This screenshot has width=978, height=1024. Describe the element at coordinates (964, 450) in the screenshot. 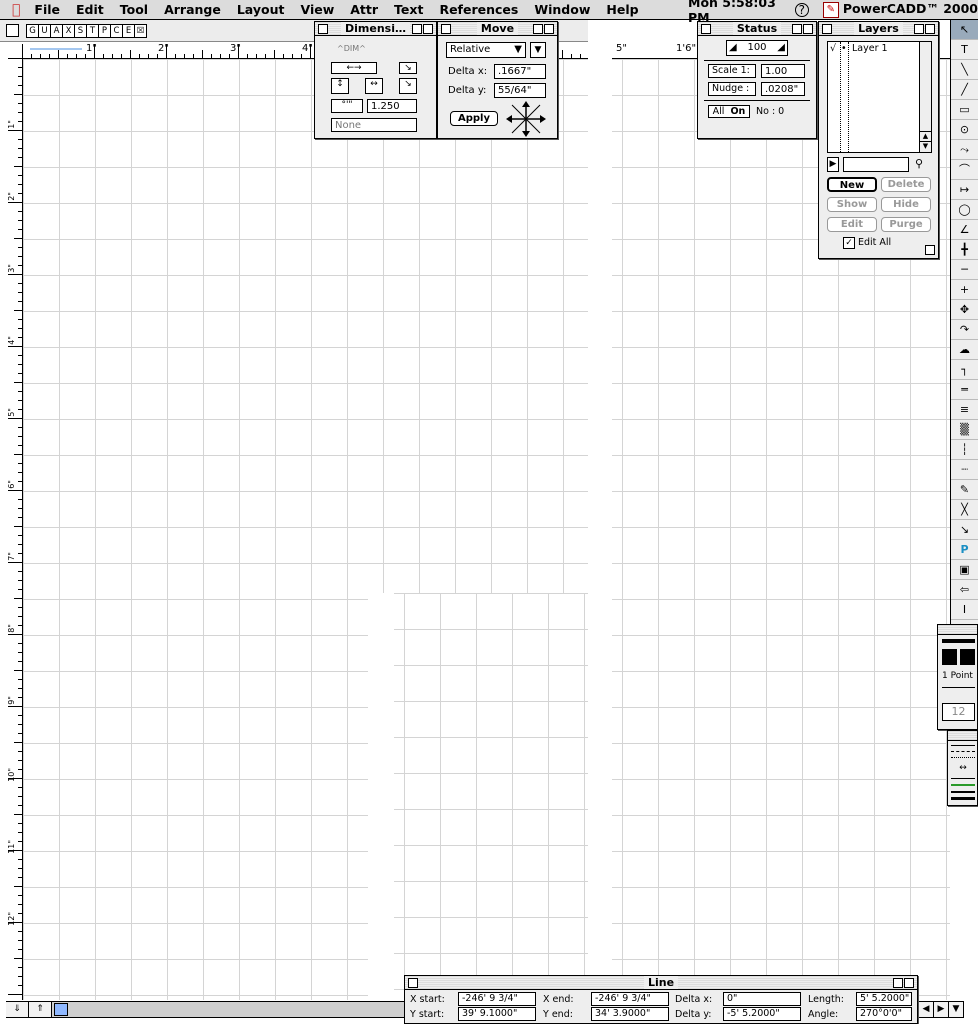

I see `tool-dash: ┆` at that location.